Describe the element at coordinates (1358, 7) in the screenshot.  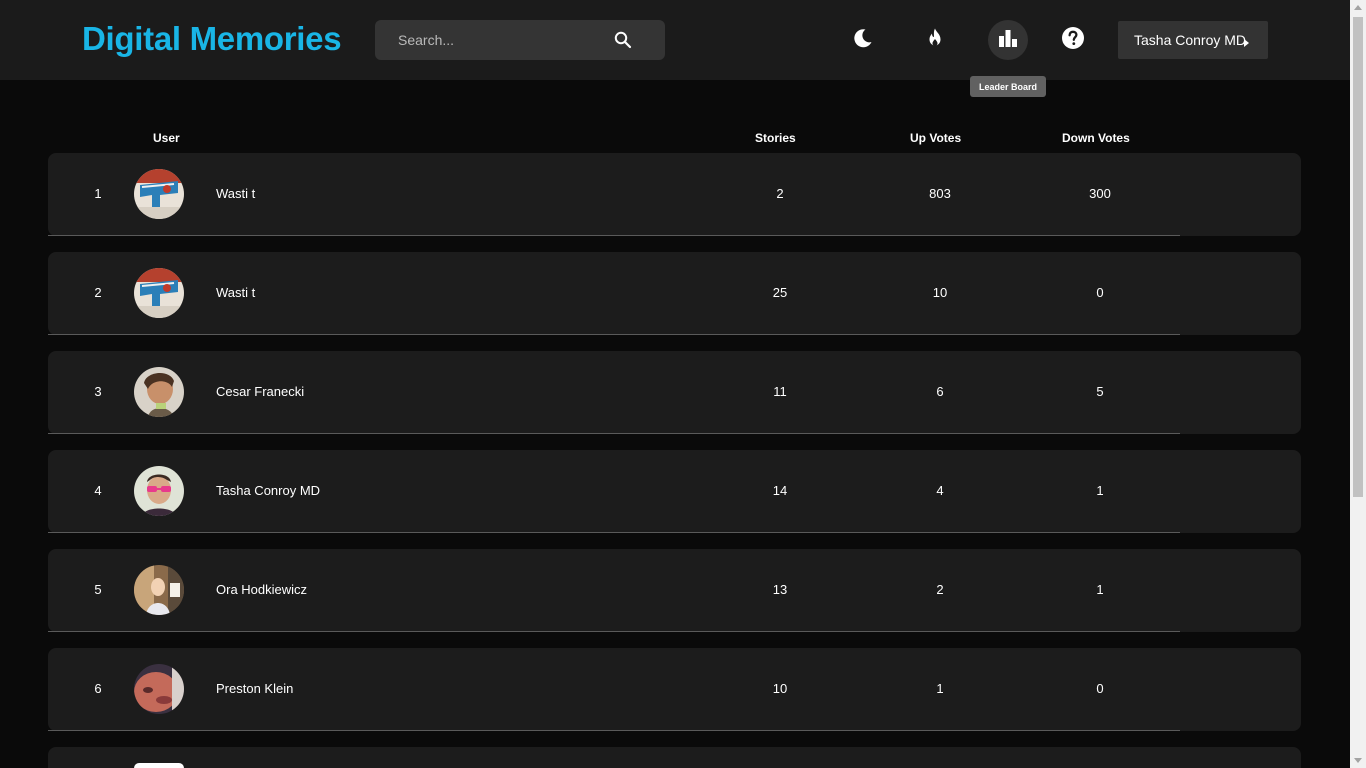
I see `scroll-up-arrow` at that location.